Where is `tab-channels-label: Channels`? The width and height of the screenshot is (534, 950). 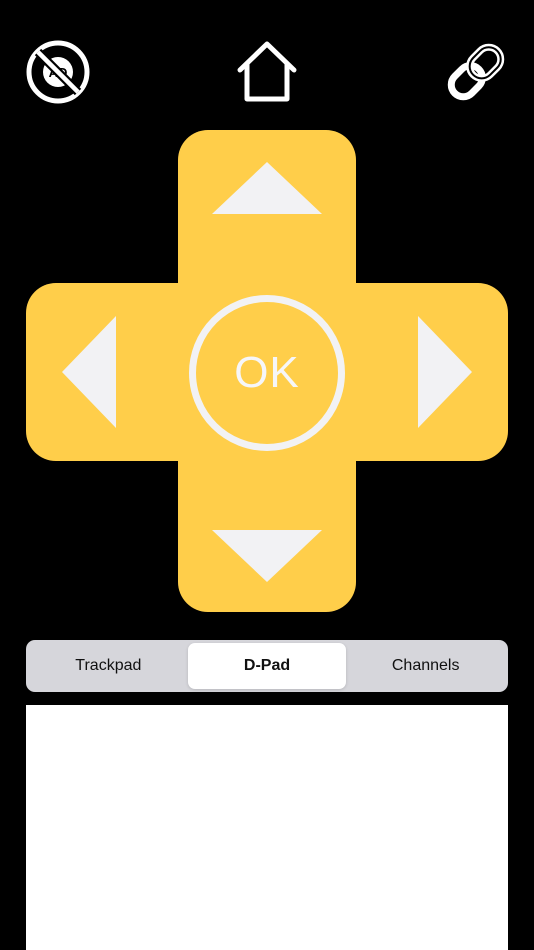 tab-channels-label: Channels is located at coordinates (425, 665).